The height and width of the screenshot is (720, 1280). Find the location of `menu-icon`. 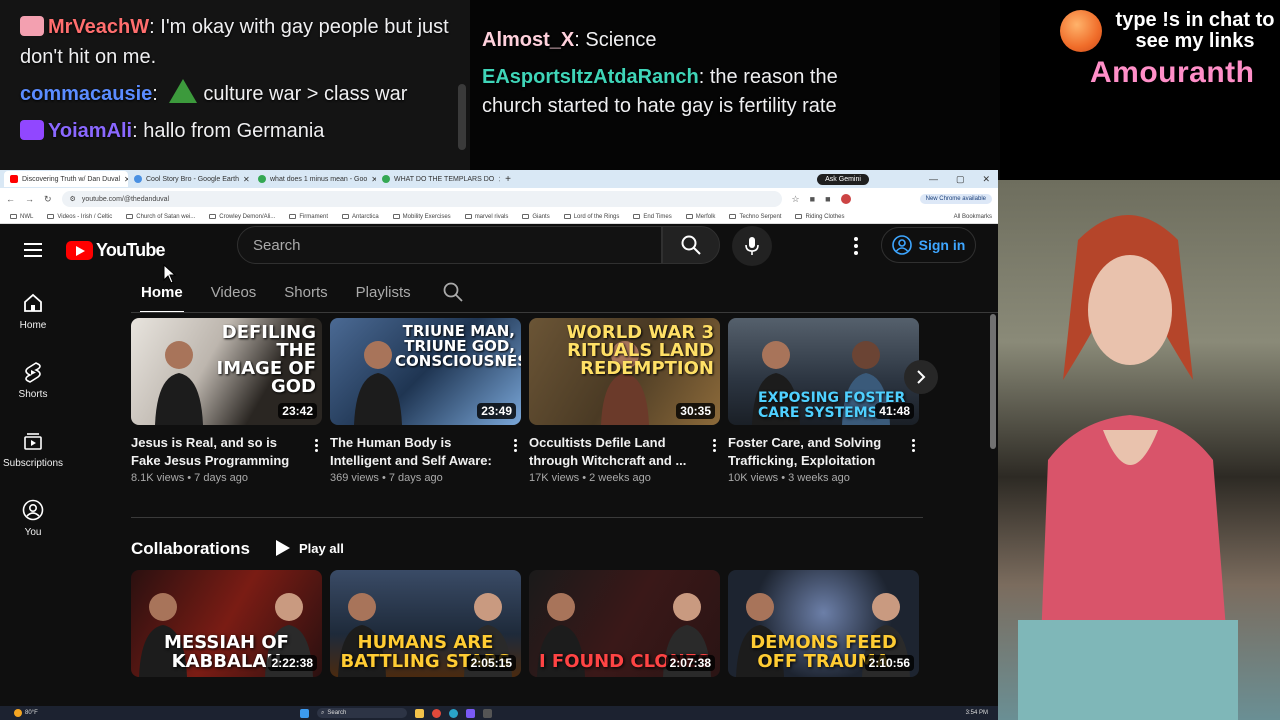

menu-icon is located at coordinates (33, 250).